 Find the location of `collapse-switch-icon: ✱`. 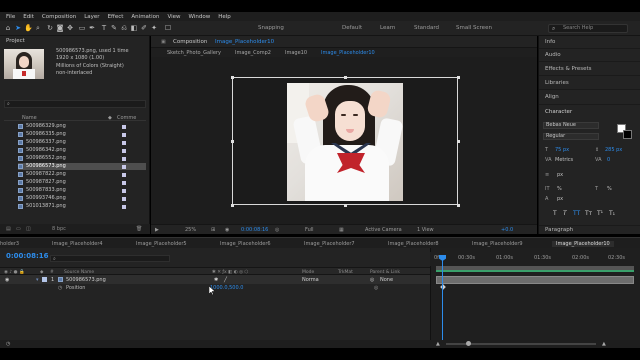

collapse-switch-icon: ✱ is located at coordinates (216, 280).